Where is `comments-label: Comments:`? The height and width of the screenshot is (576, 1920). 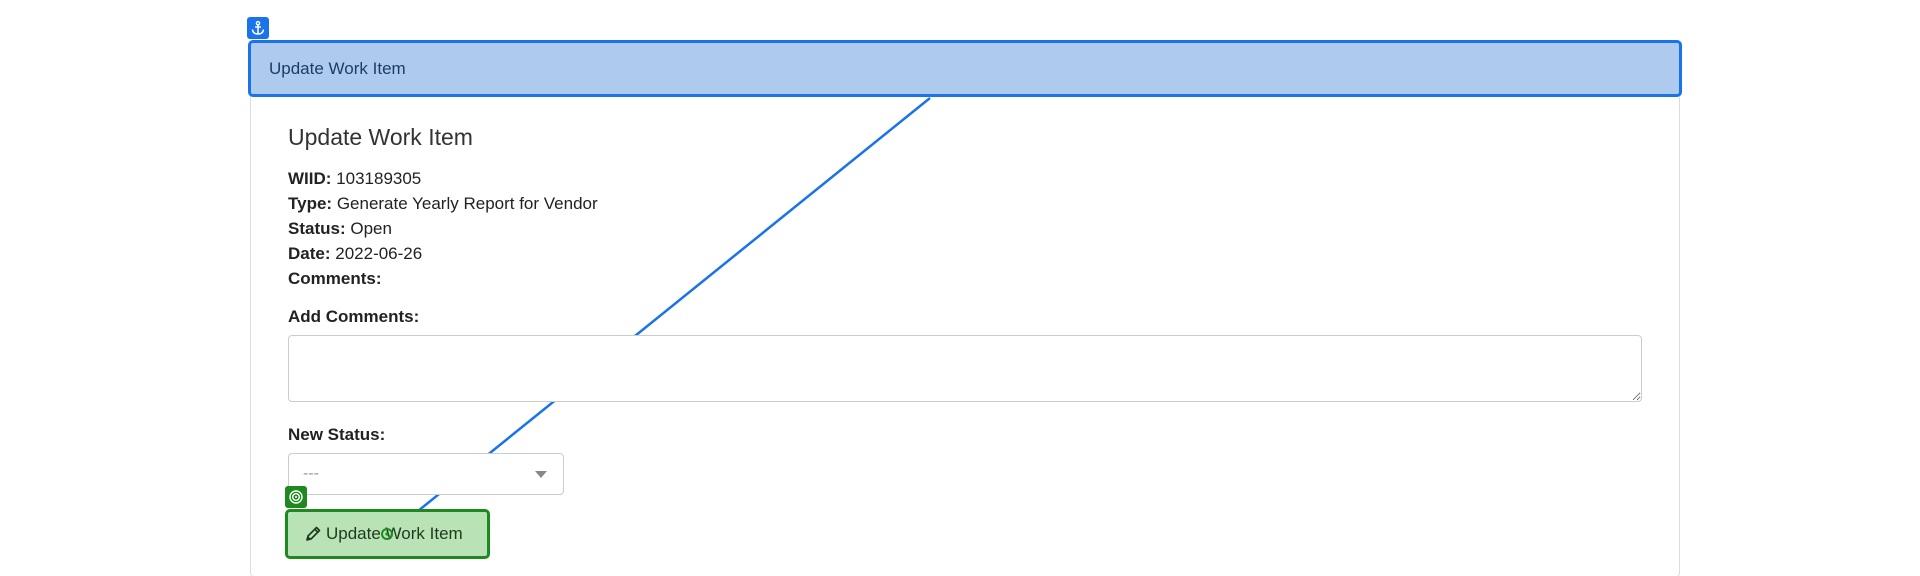
comments-label: Comments: is located at coordinates (335, 278).